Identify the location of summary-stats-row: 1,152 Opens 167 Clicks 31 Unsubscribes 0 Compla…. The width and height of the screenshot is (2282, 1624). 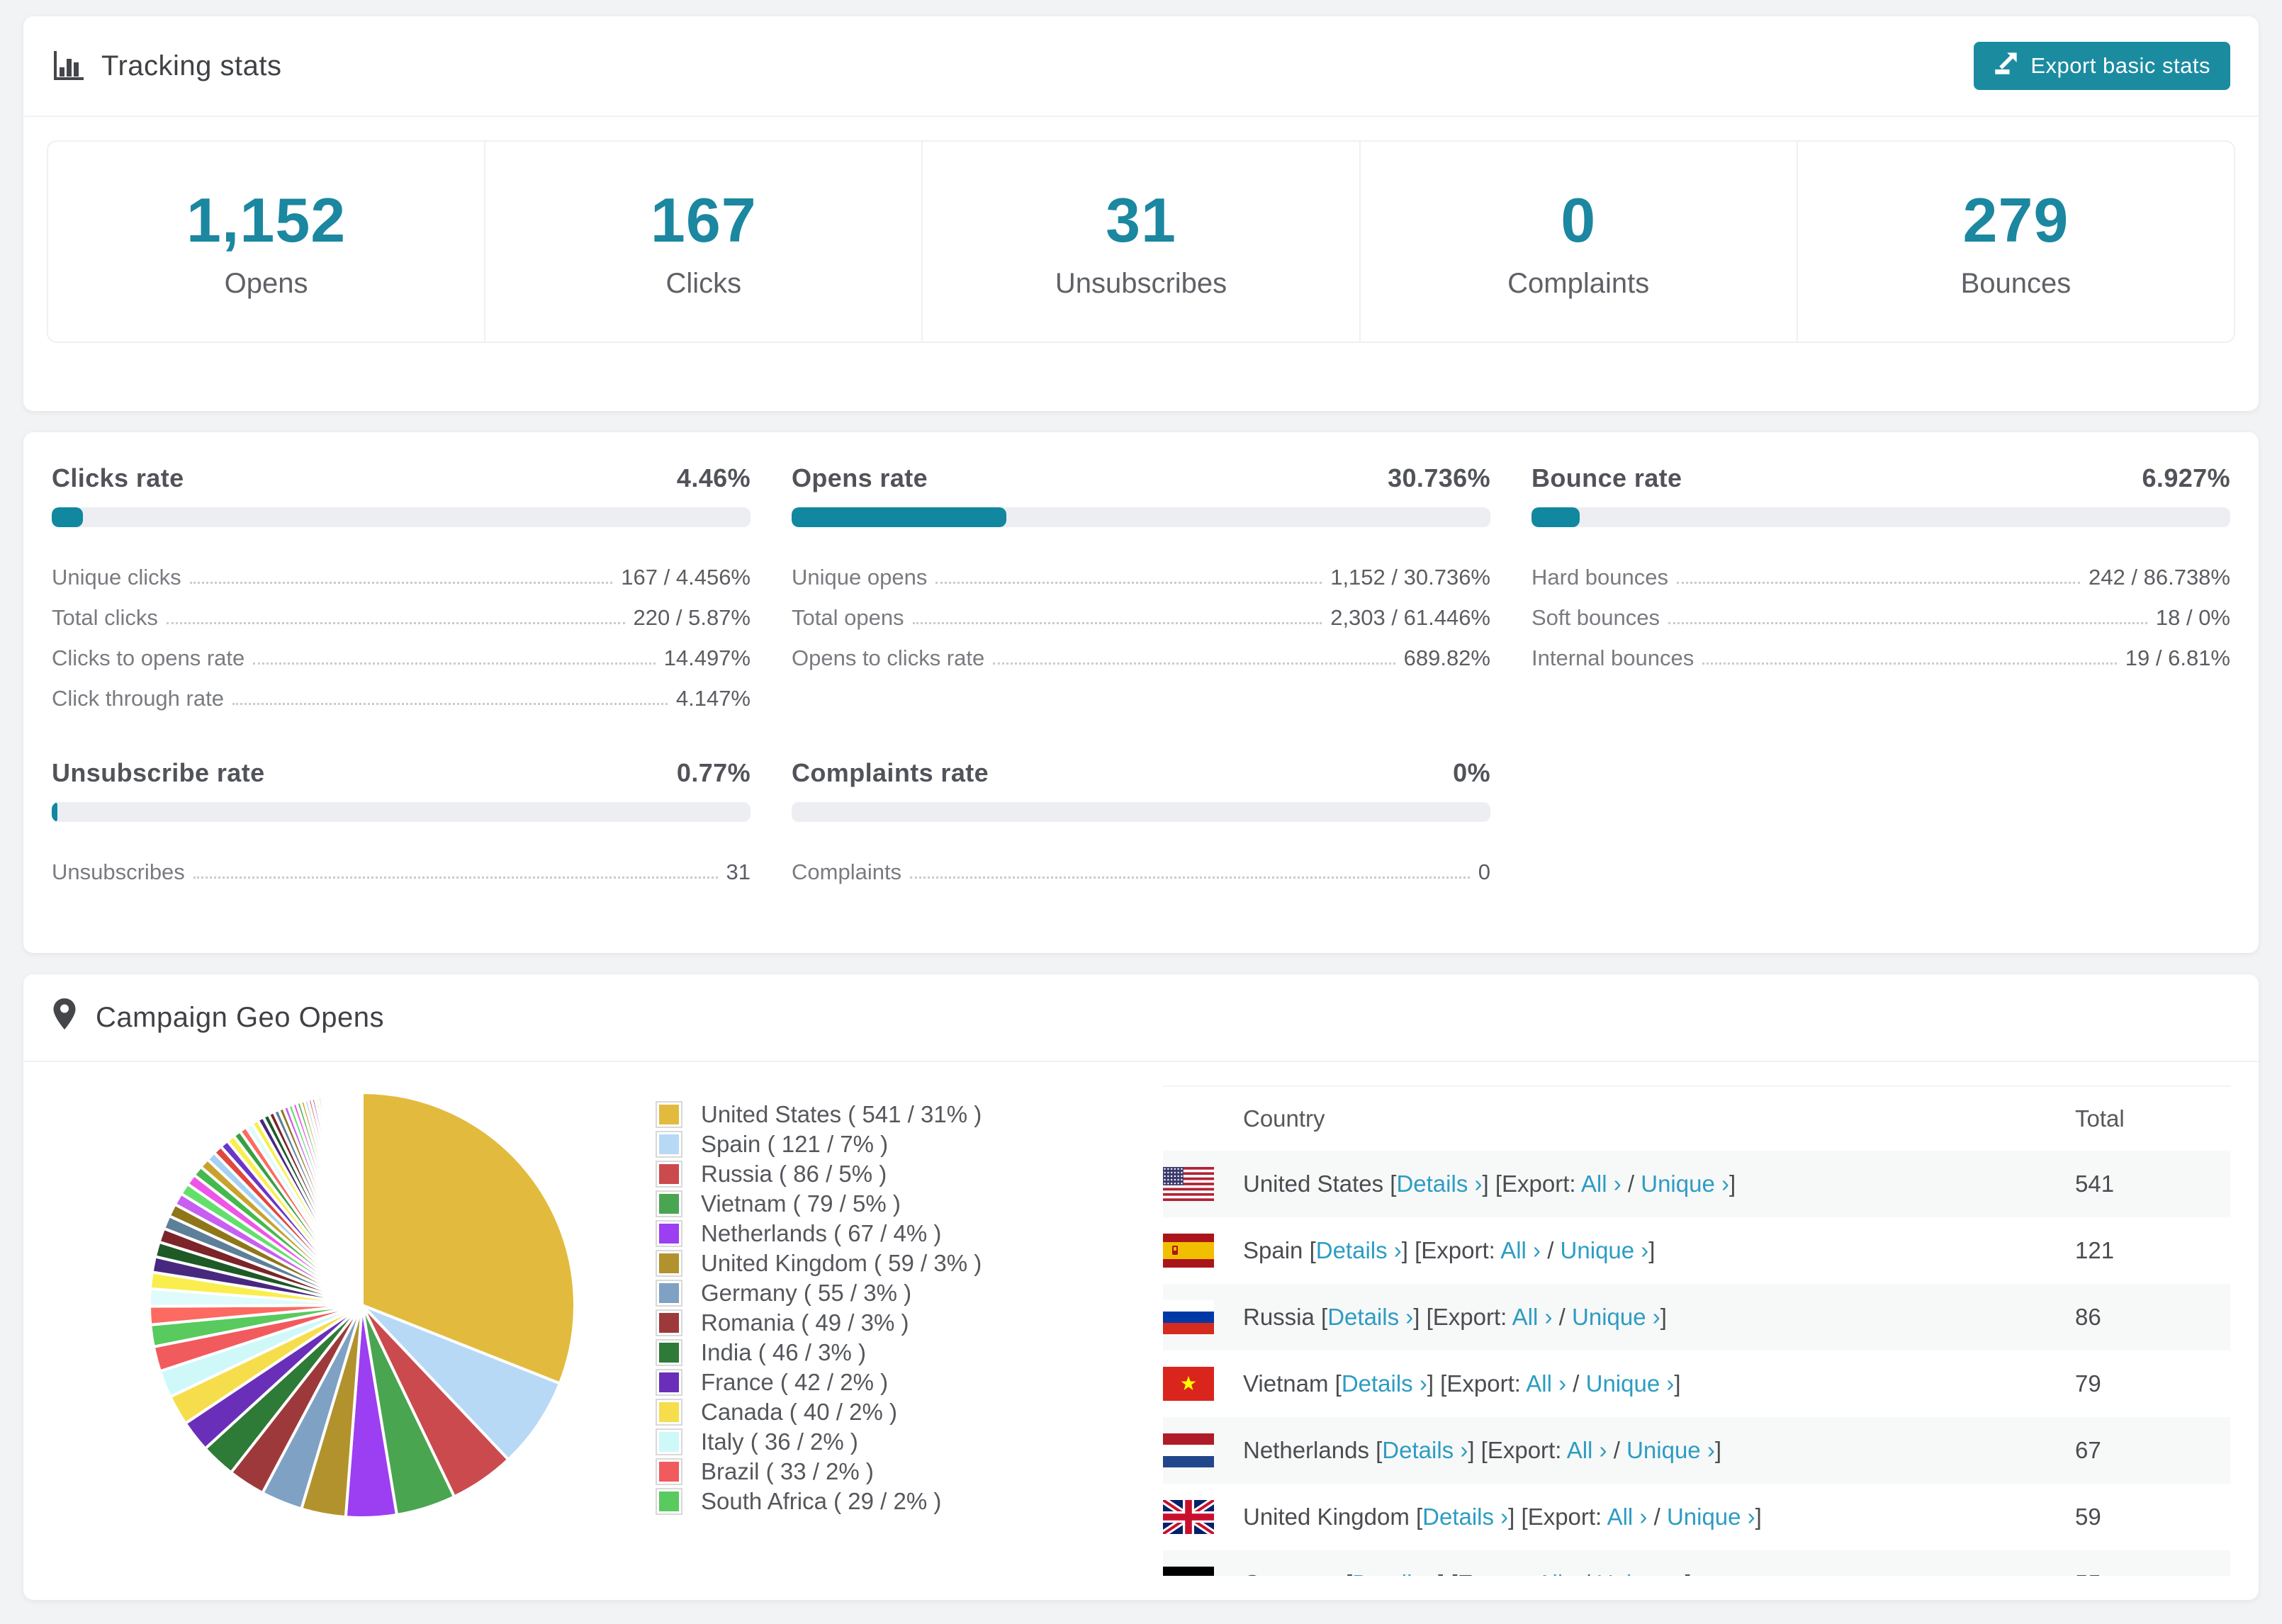
(1141, 242).